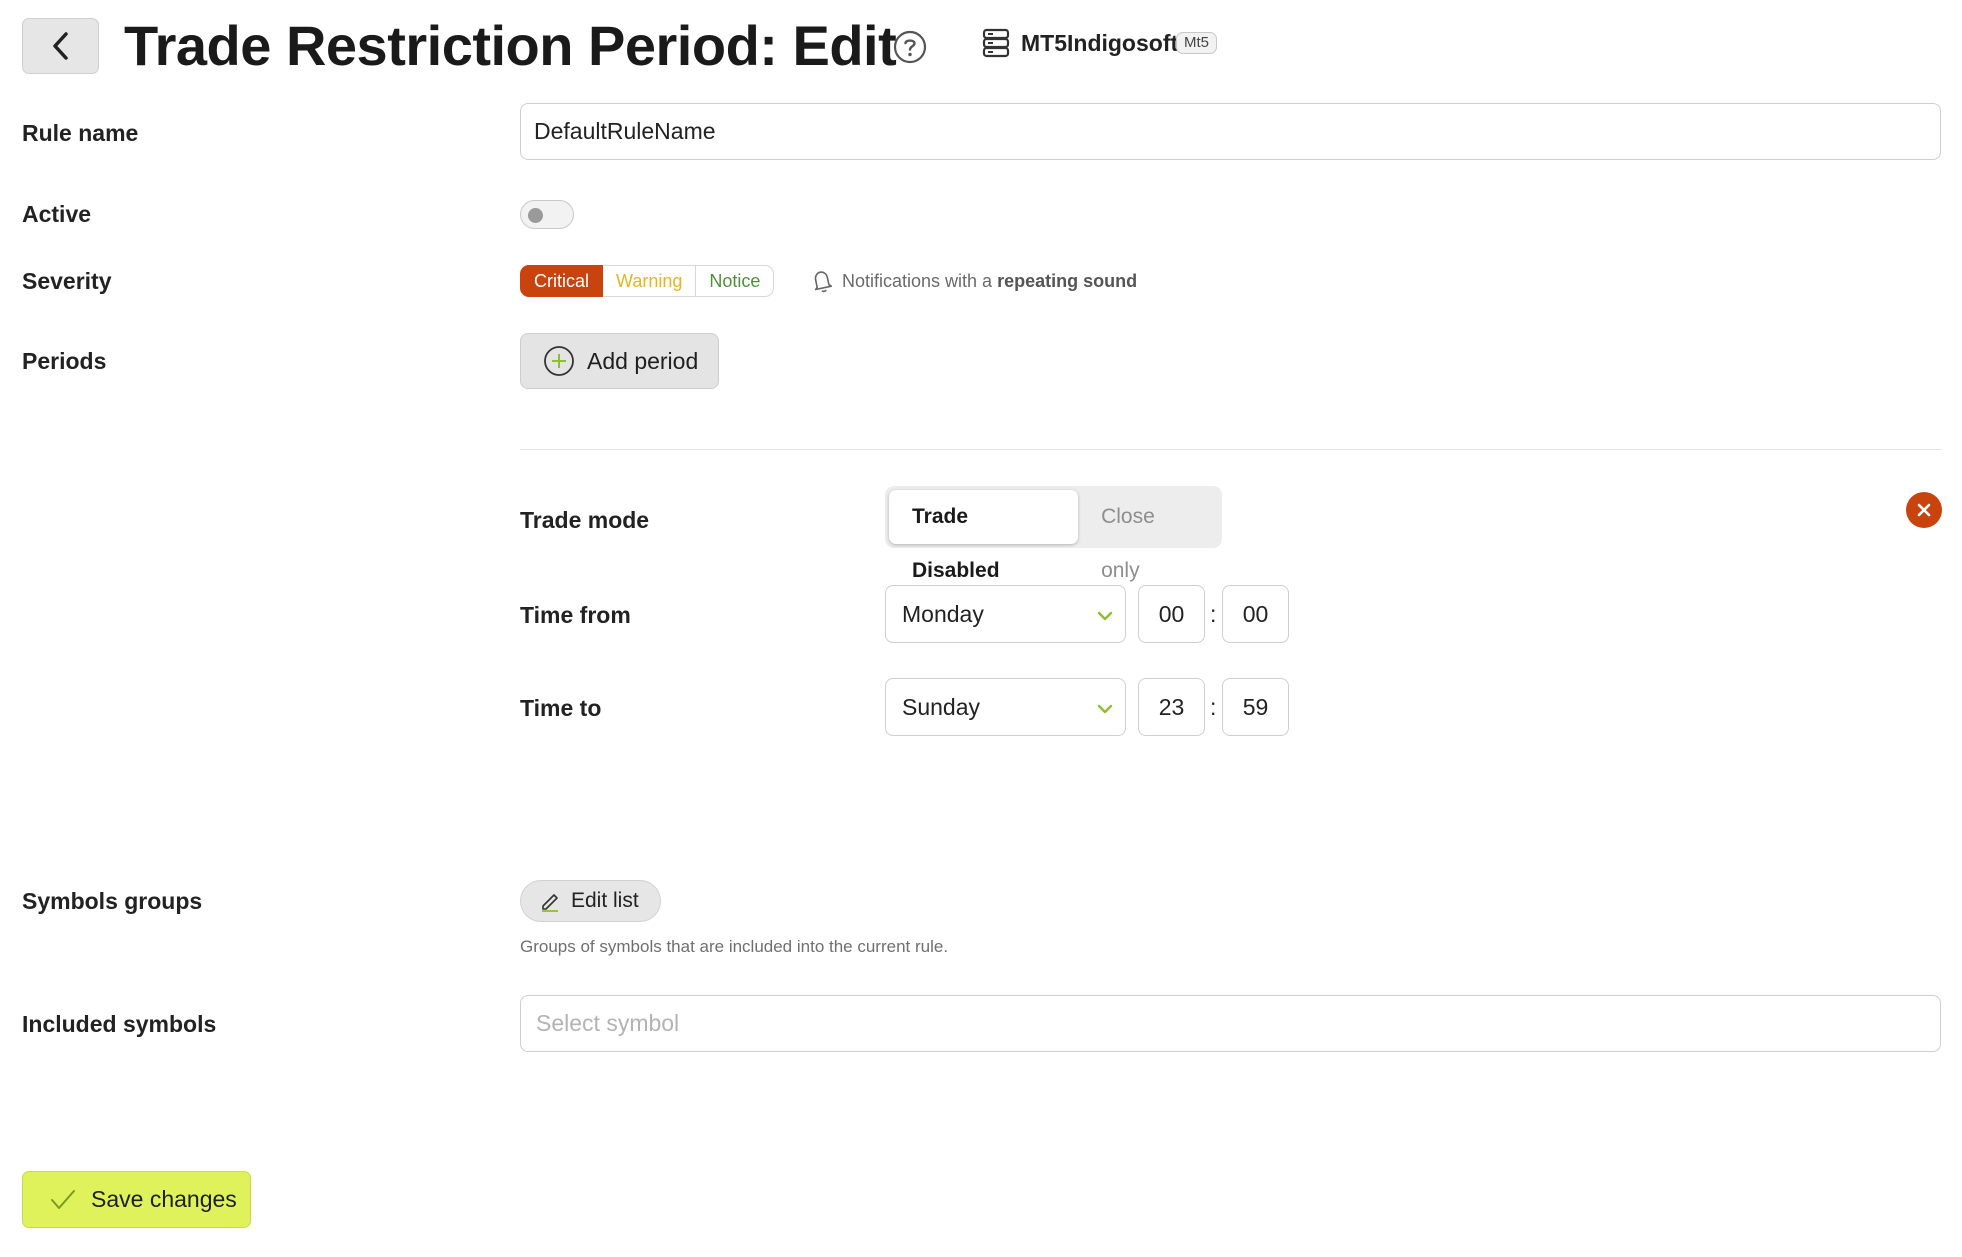  Describe the element at coordinates (164, 1199) in the screenshot. I see `save-changes-label: Save changes` at that location.